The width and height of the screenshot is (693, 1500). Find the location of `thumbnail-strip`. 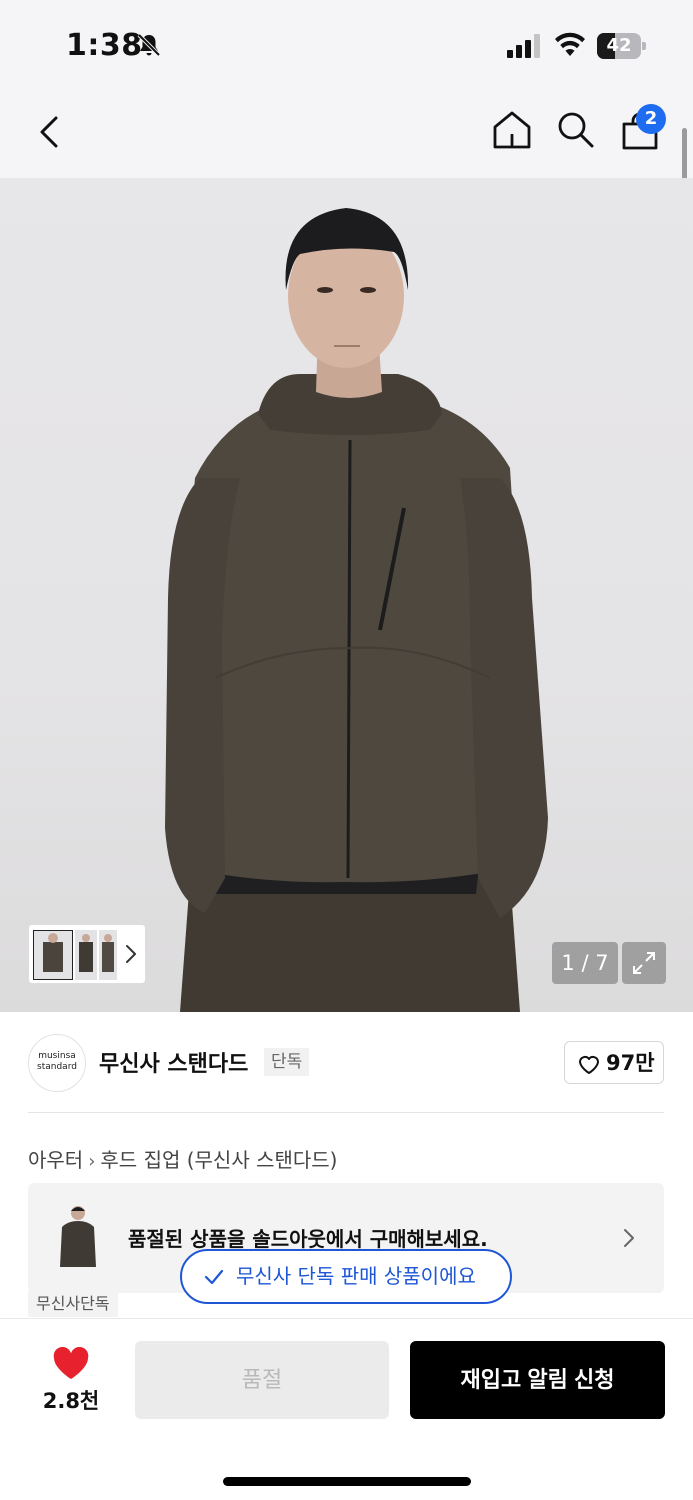

thumbnail-strip is located at coordinates (87, 954).